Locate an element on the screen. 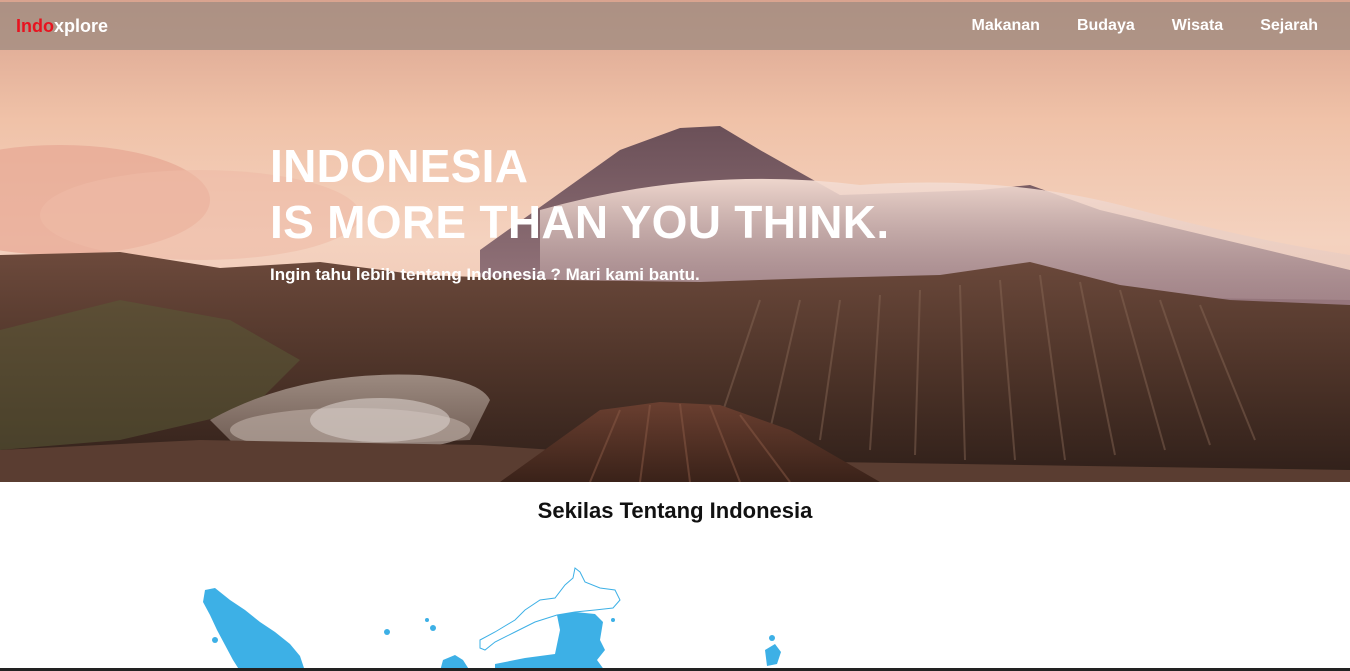 The width and height of the screenshot is (1350, 671). indonesia-map-svg is located at coordinates (492, 619).